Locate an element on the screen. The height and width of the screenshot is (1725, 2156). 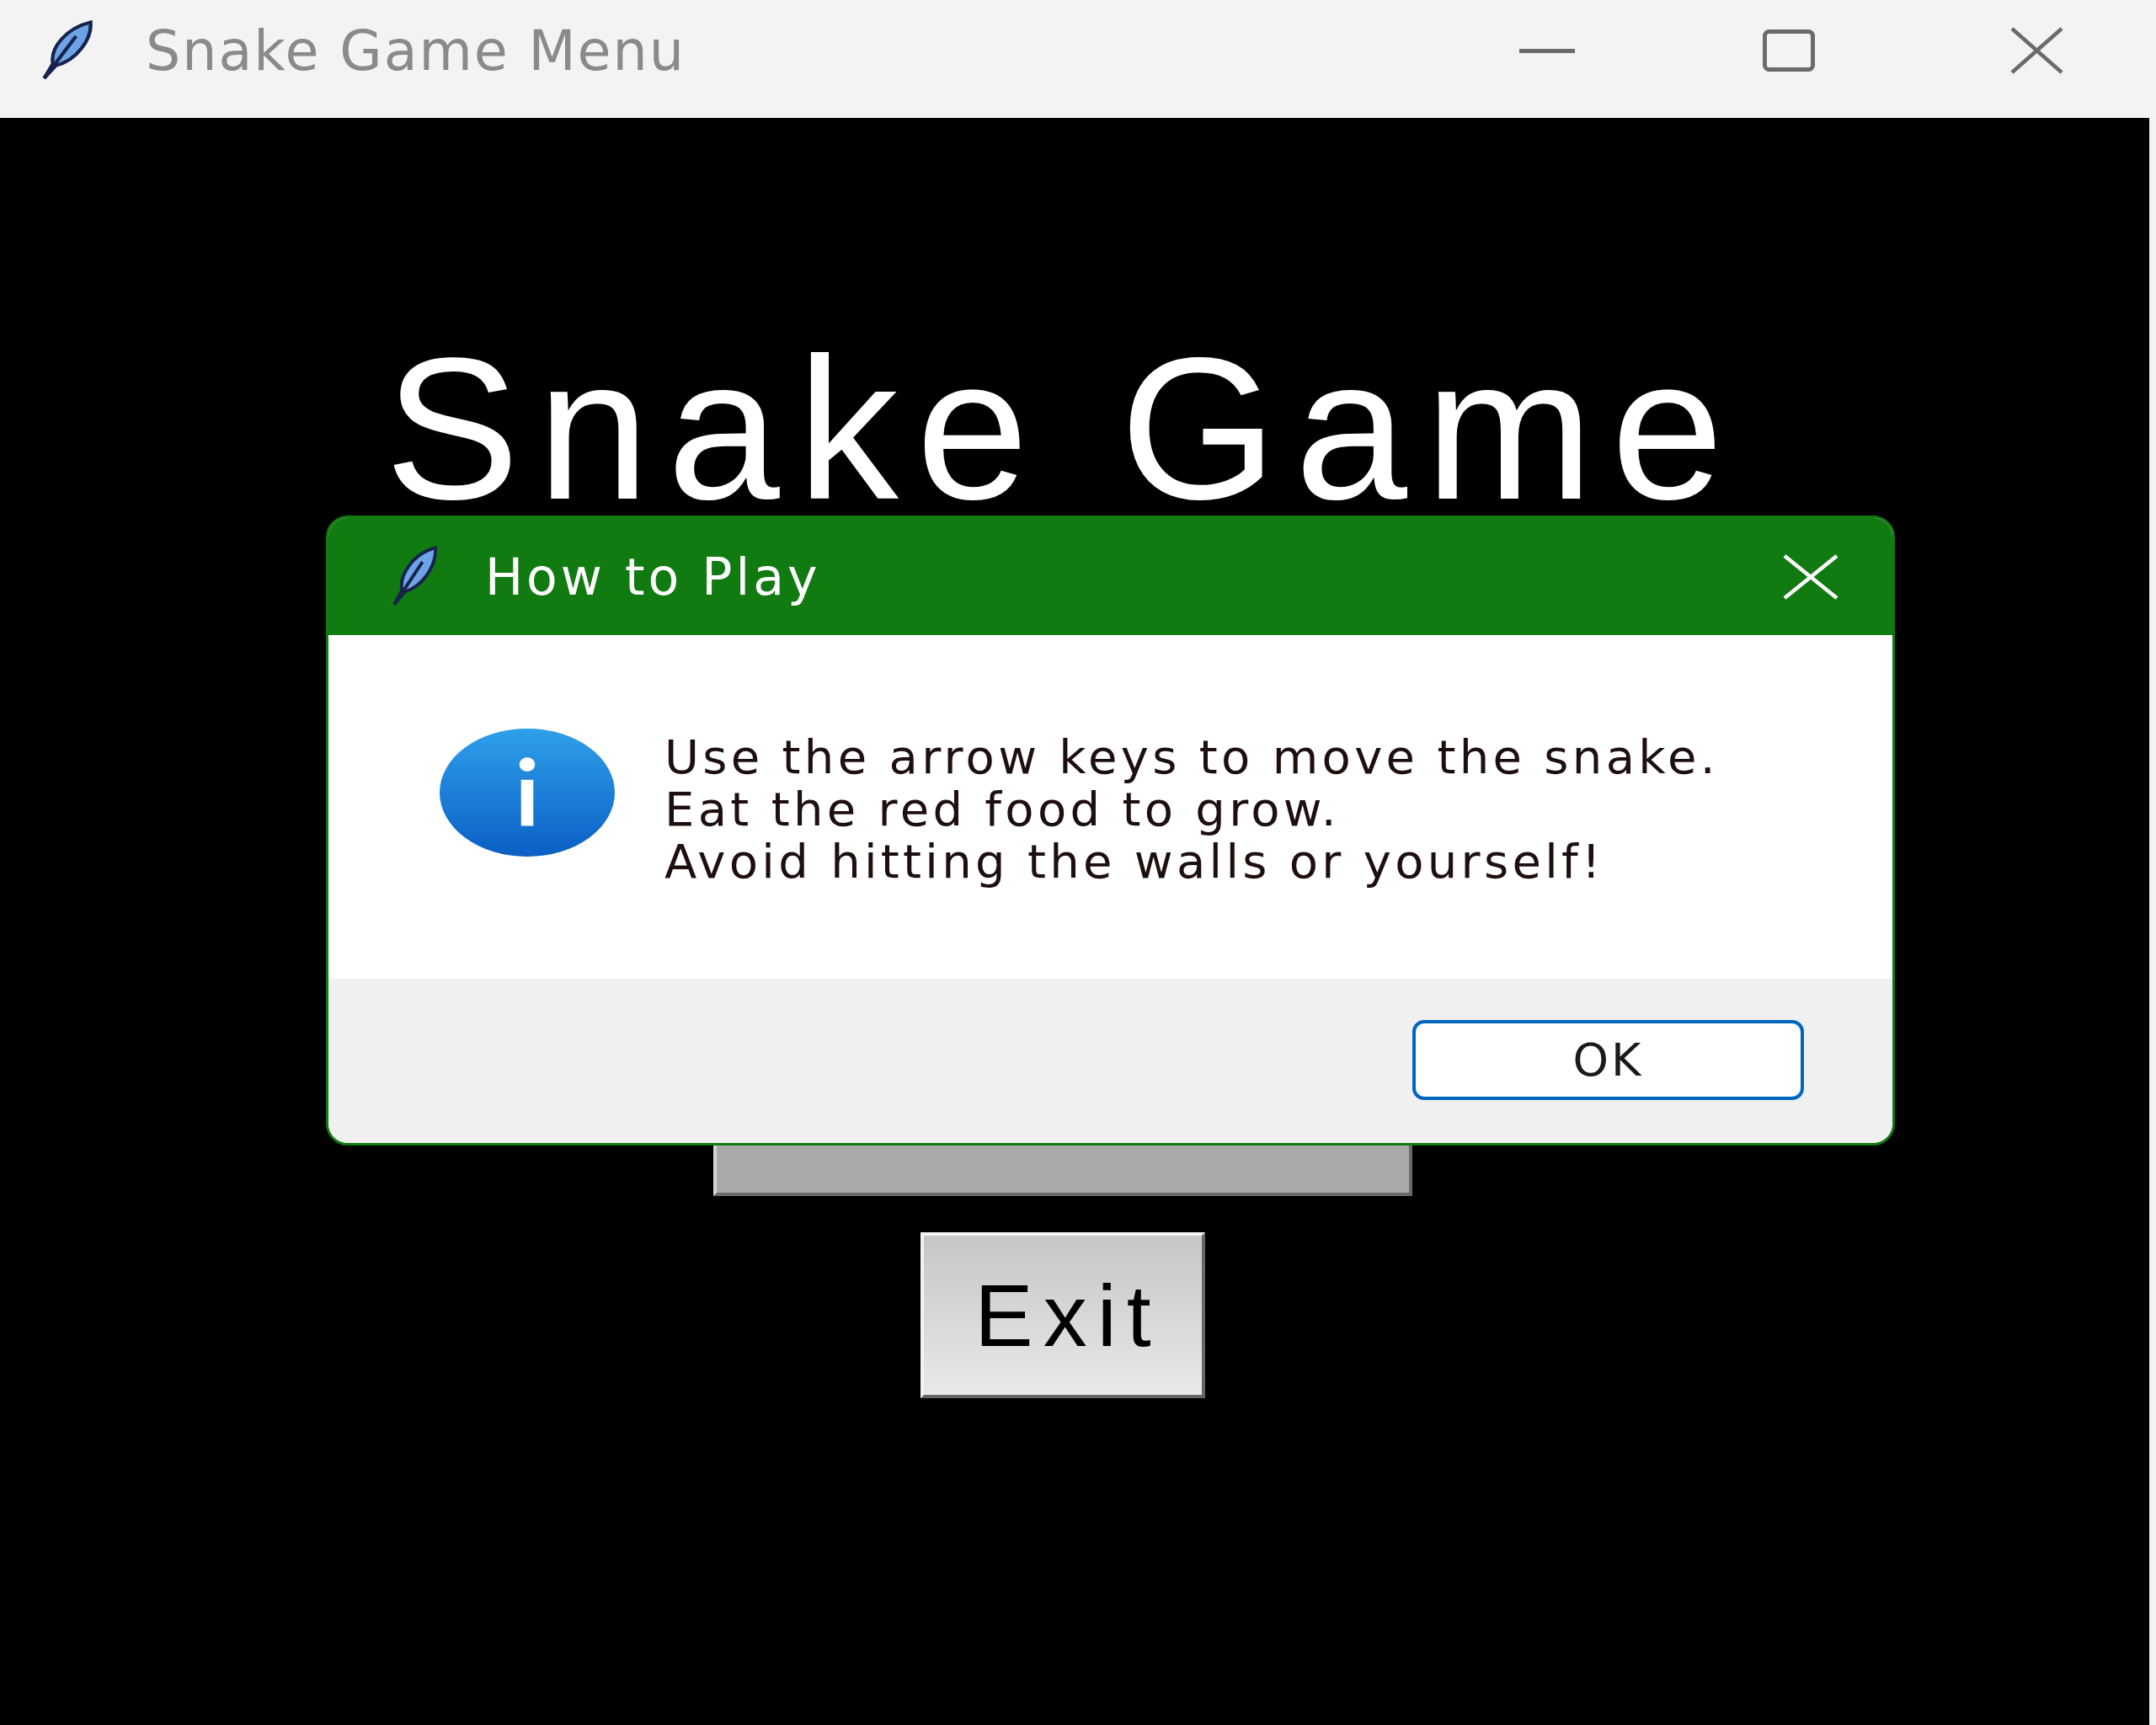
maximize-icon is located at coordinates (1789, 50).